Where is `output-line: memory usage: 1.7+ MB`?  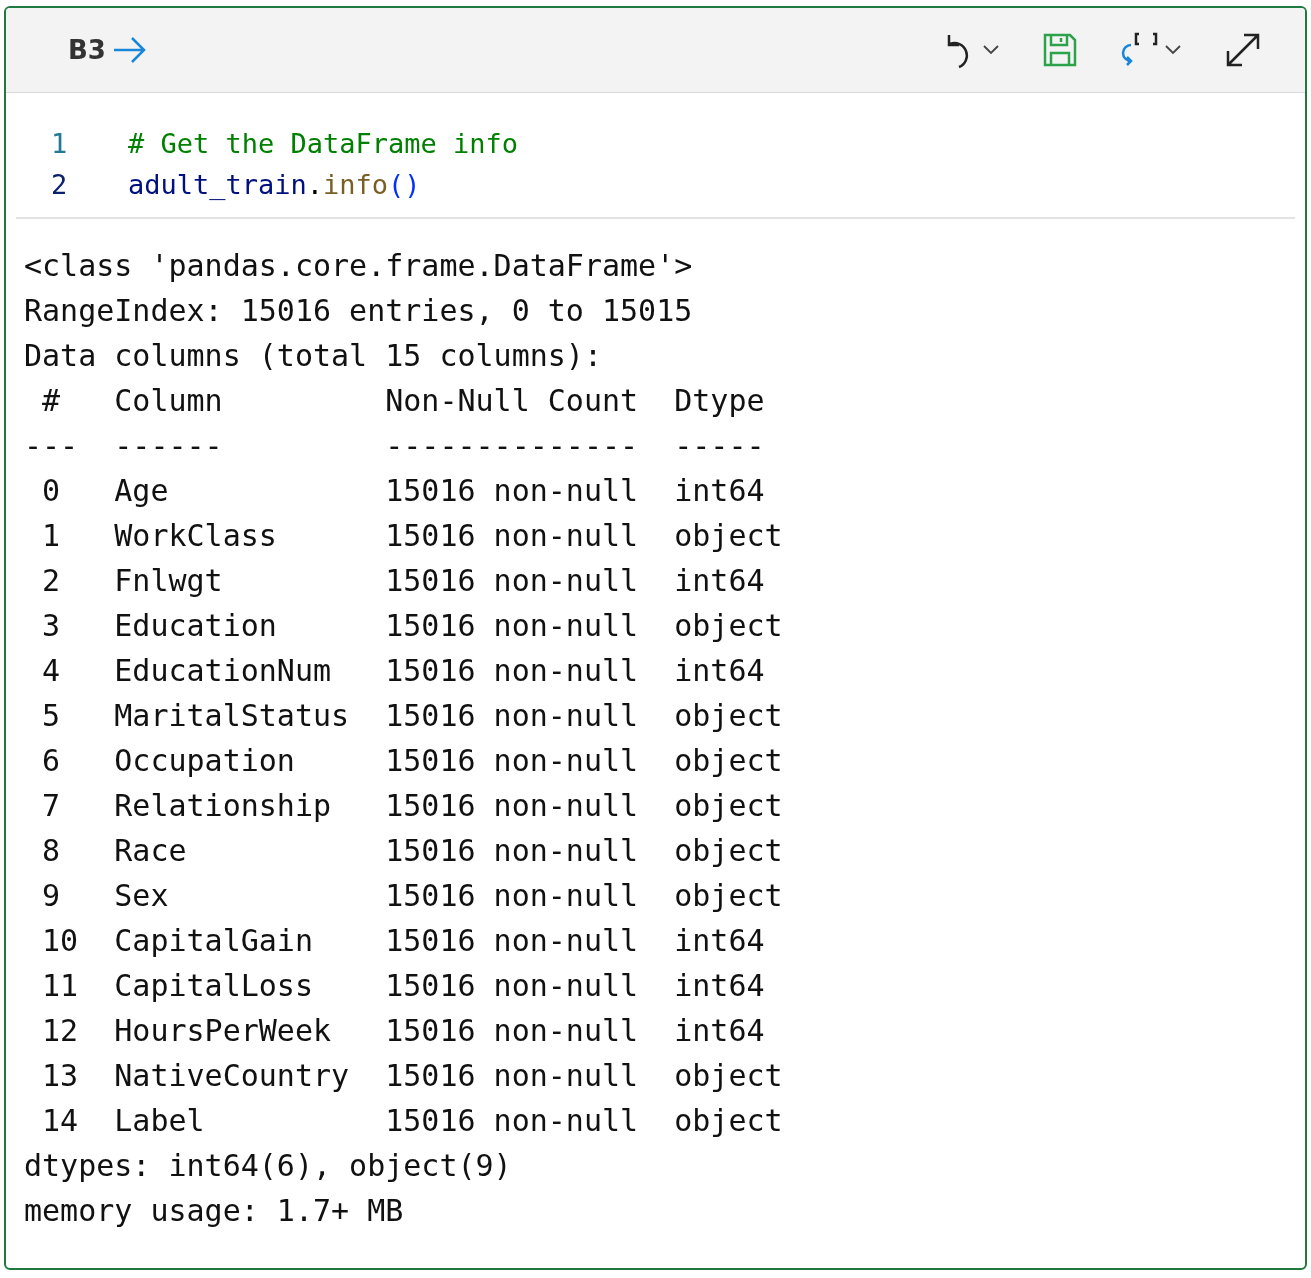 output-line: memory usage: 1.7+ MB is located at coordinates (214, 1211).